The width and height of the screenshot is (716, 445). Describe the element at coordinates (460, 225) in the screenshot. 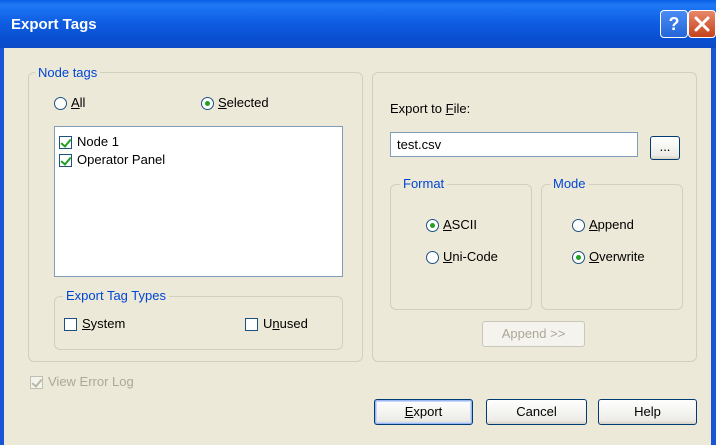

I see `ascii-label: ASCII` at that location.